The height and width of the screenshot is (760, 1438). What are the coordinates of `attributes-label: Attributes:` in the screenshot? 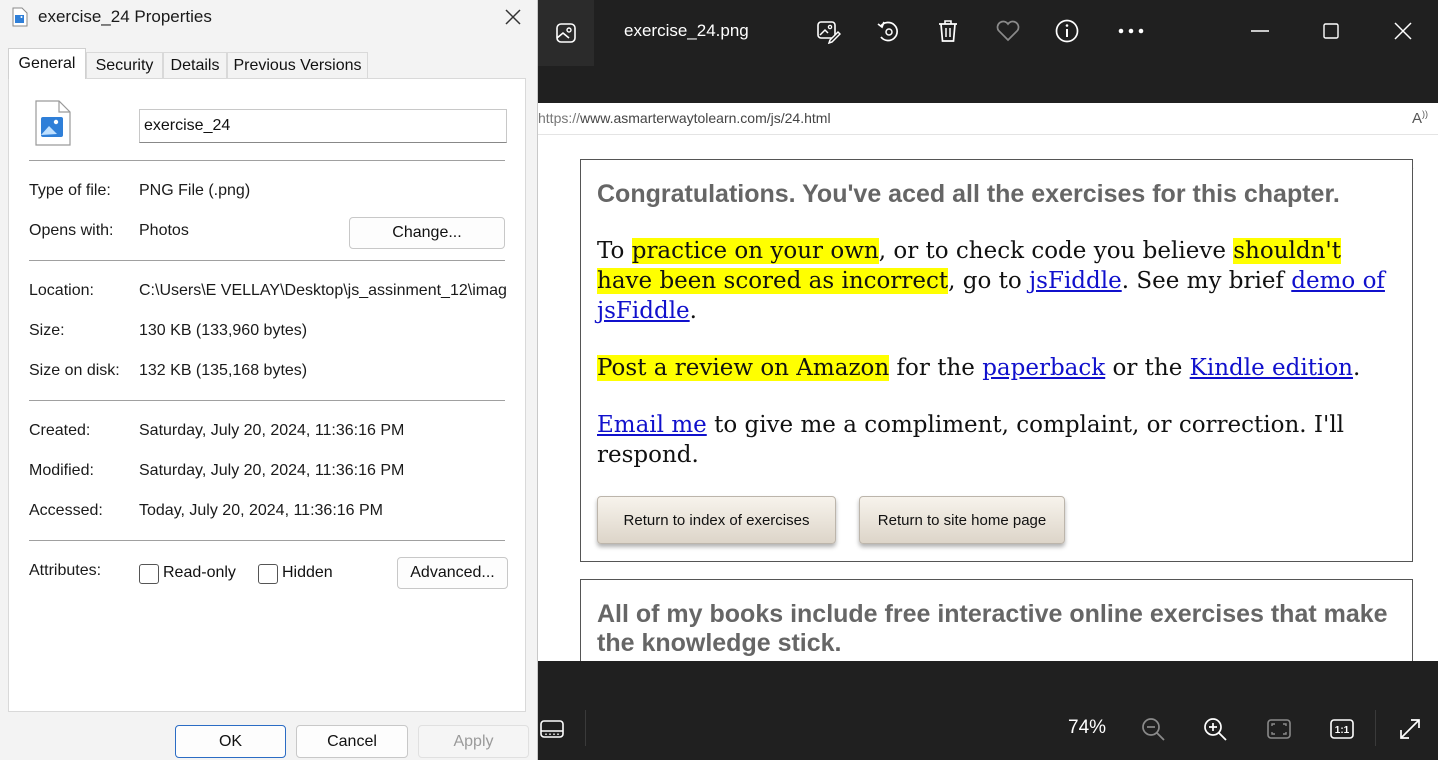 It's located at (65, 570).